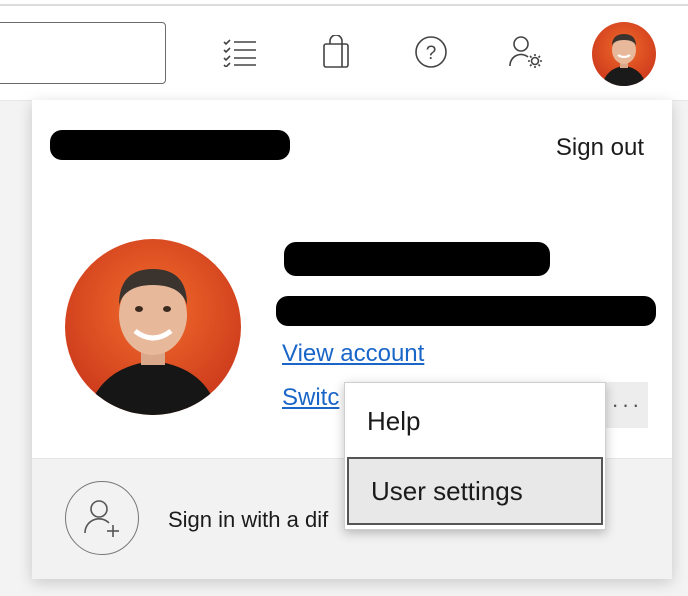 The width and height of the screenshot is (688, 596). Describe the element at coordinates (248, 520) in the screenshot. I see `sign-in-other-label: Sign in with a dif` at that location.